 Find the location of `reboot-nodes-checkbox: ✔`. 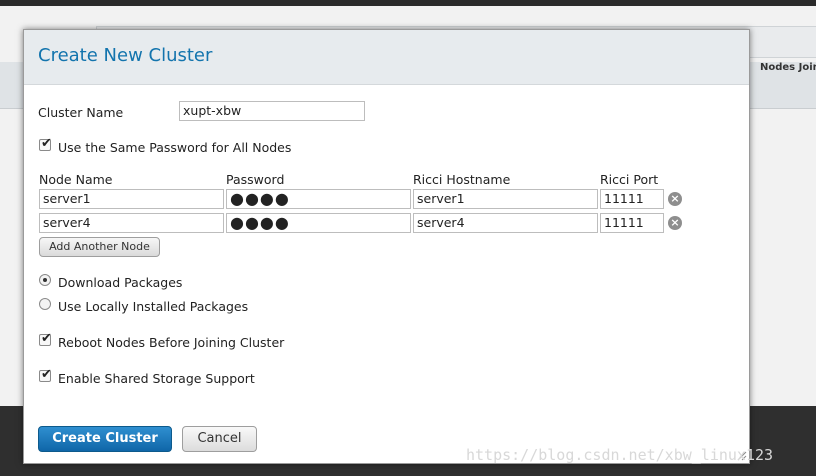

reboot-nodes-checkbox: ✔ is located at coordinates (45, 338).